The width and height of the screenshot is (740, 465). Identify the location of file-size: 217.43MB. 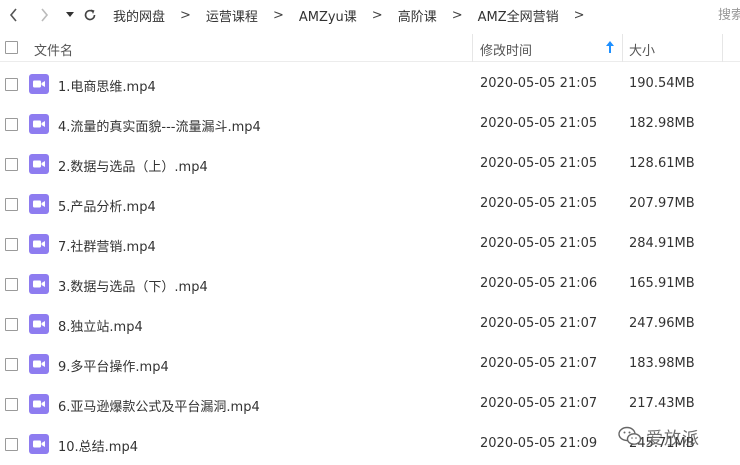
(662, 403).